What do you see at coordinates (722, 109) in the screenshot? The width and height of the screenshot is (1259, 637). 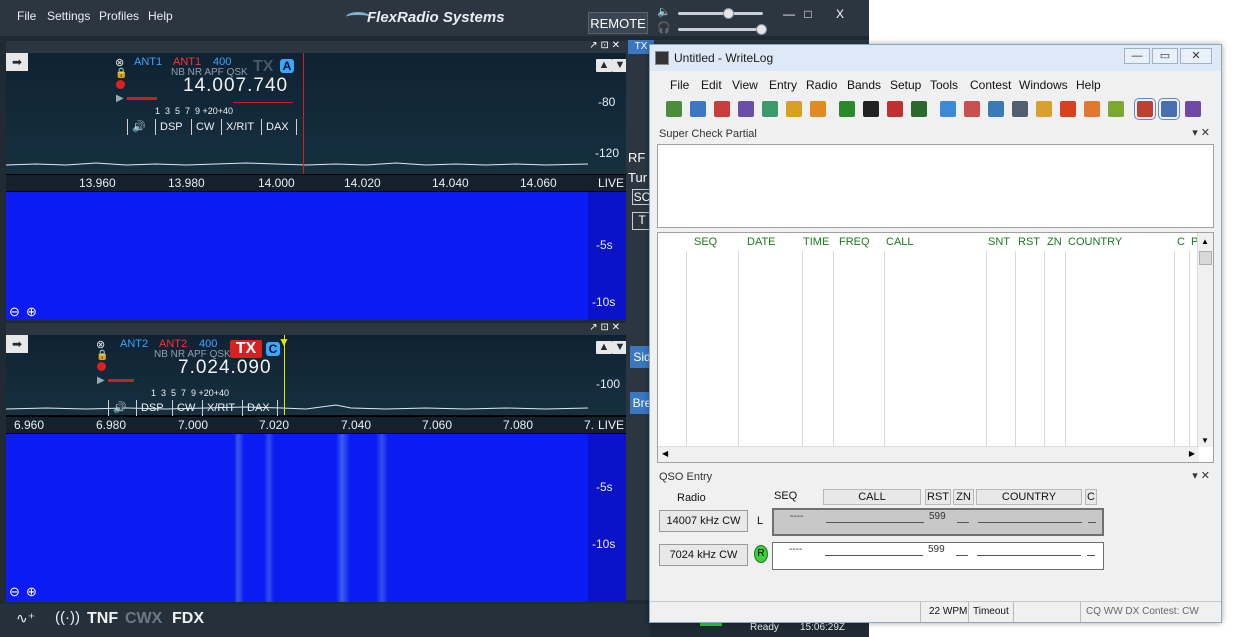 I see `save-icon` at bounding box center [722, 109].